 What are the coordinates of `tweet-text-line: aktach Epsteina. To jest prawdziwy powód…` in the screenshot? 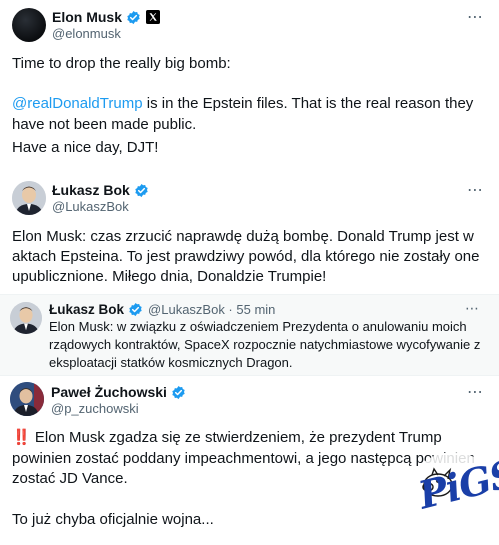 It's located at (246, 256).